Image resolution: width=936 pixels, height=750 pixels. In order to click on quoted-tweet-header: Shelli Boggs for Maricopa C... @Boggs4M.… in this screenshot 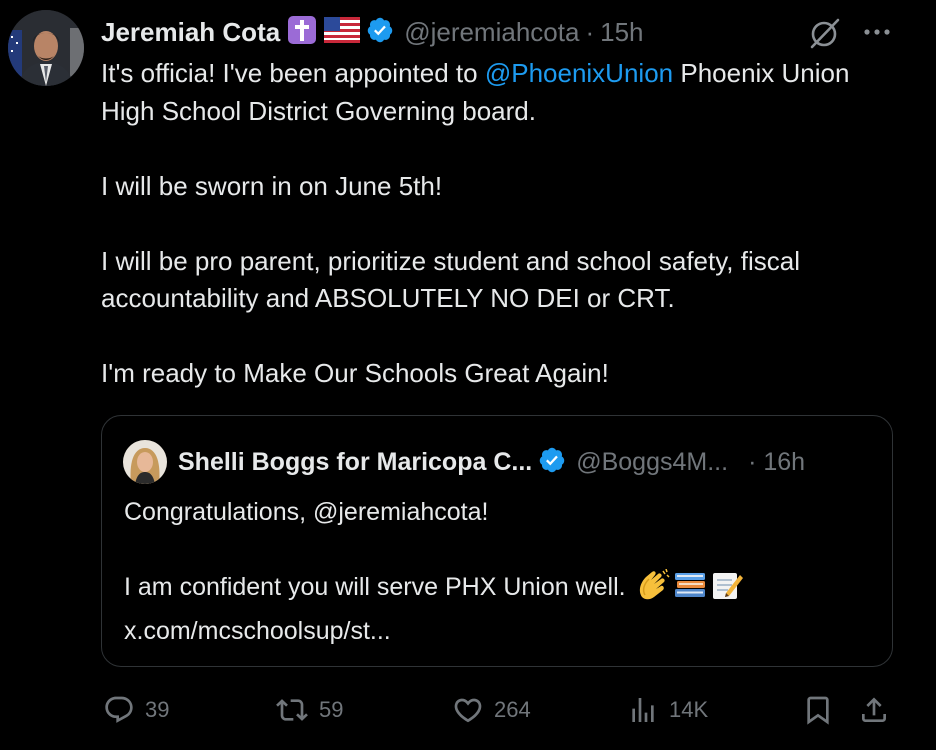, I will do `click(491, 462)`.